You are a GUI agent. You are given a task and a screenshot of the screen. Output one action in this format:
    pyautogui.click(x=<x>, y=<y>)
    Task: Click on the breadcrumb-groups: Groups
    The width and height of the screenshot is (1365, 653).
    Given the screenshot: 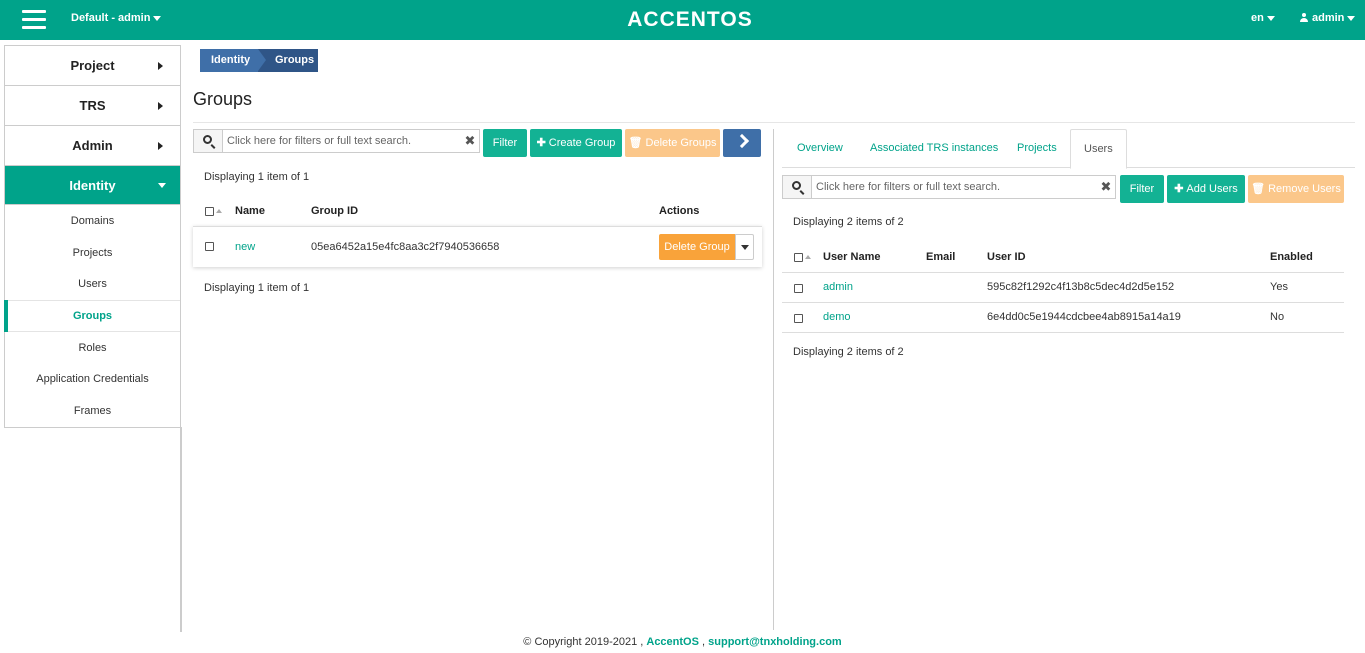 What is the action you would take?
    pyautogui.click(x=288, y=60)
    